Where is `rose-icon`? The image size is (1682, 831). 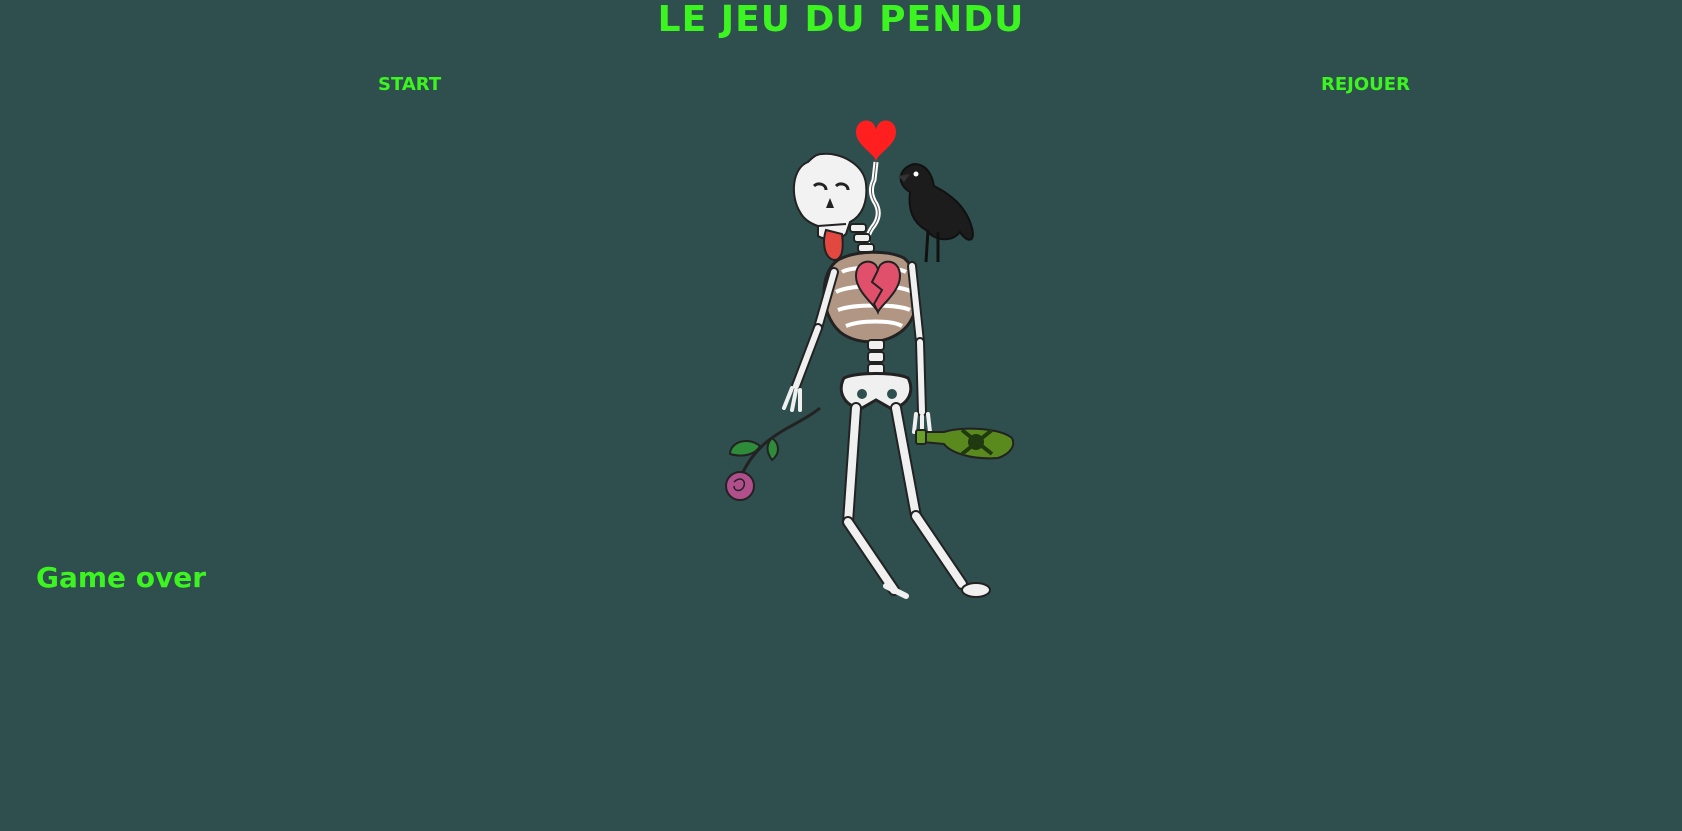
rose-icon is located at coordinates (773, 453).